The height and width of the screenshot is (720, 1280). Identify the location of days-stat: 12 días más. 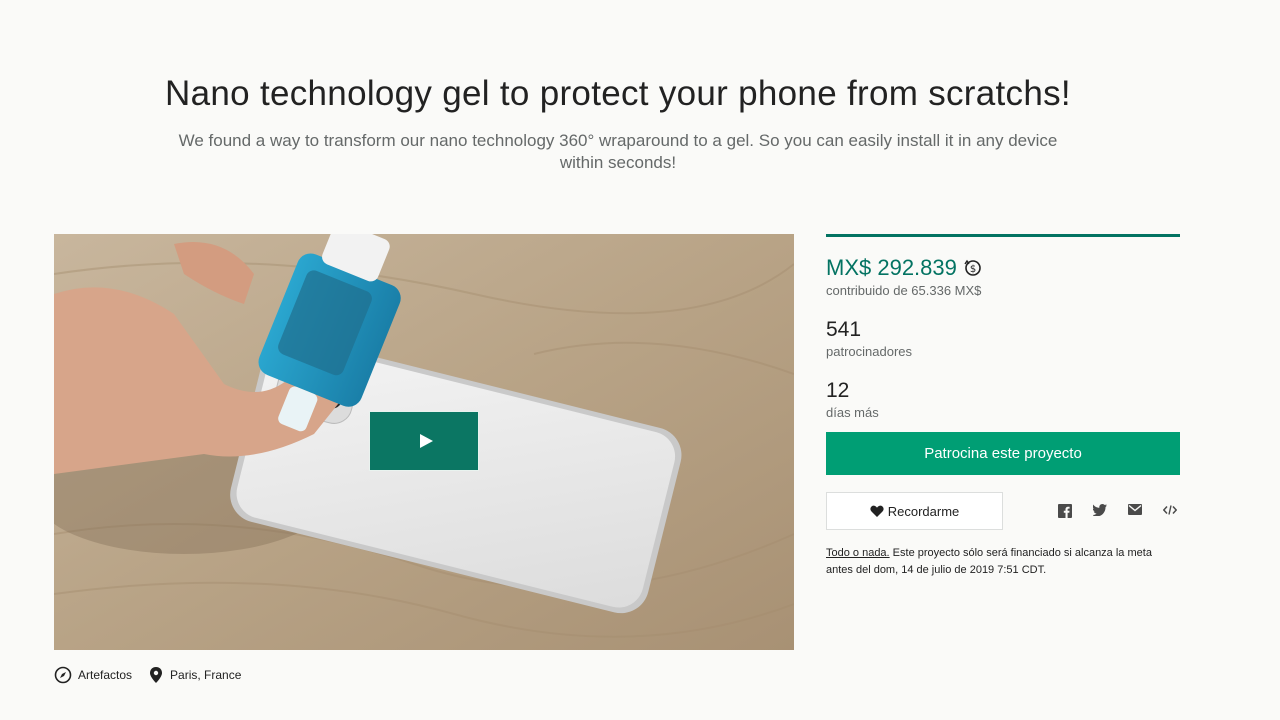
(1003, 399).